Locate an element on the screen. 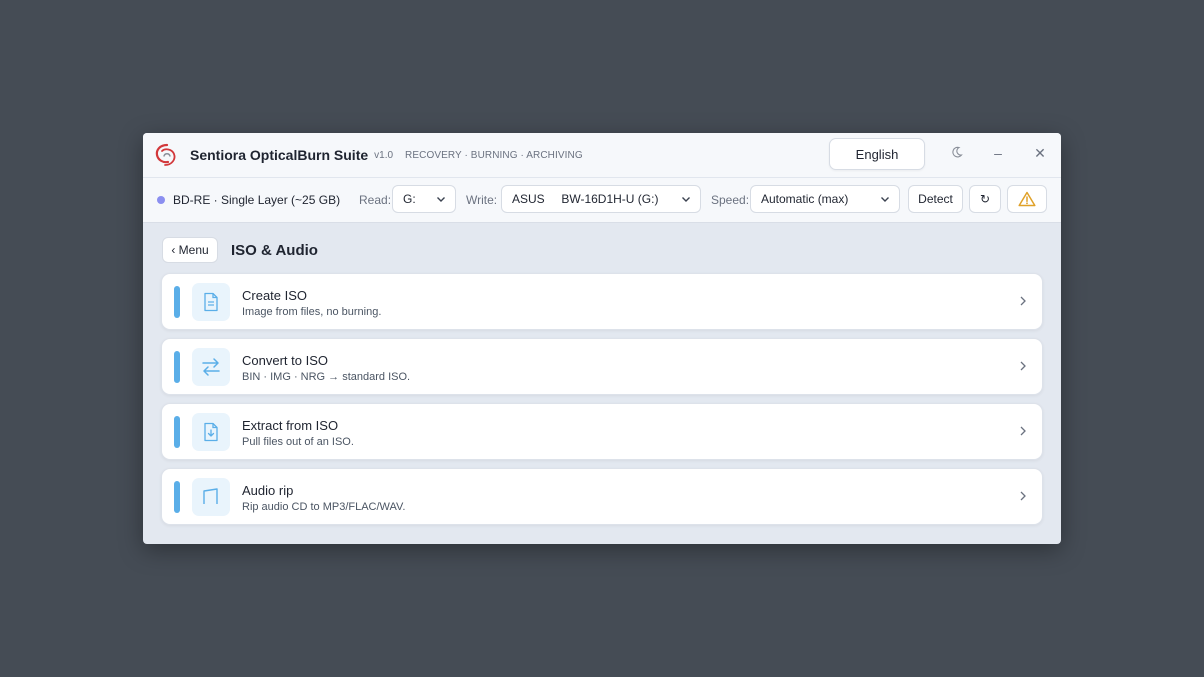 The image size is (1204, 677). read-drive-value: G: is located at coordinates (409, 199).